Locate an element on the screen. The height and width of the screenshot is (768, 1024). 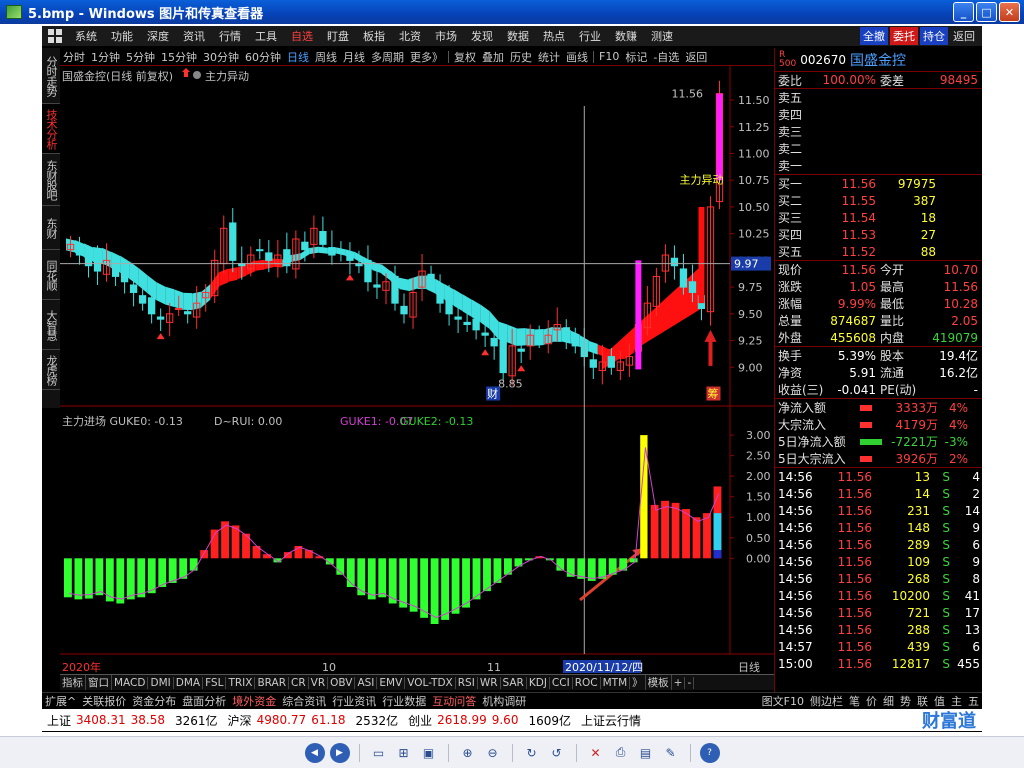
period-button: 叠加 is located at coordinates (493, 57).